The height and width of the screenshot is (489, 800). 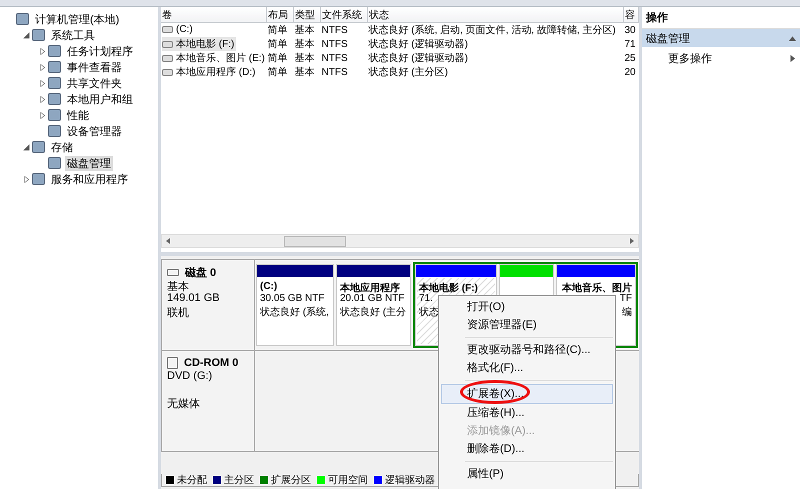 I want to click on table-cell: 30, so click(x=630, y=30).